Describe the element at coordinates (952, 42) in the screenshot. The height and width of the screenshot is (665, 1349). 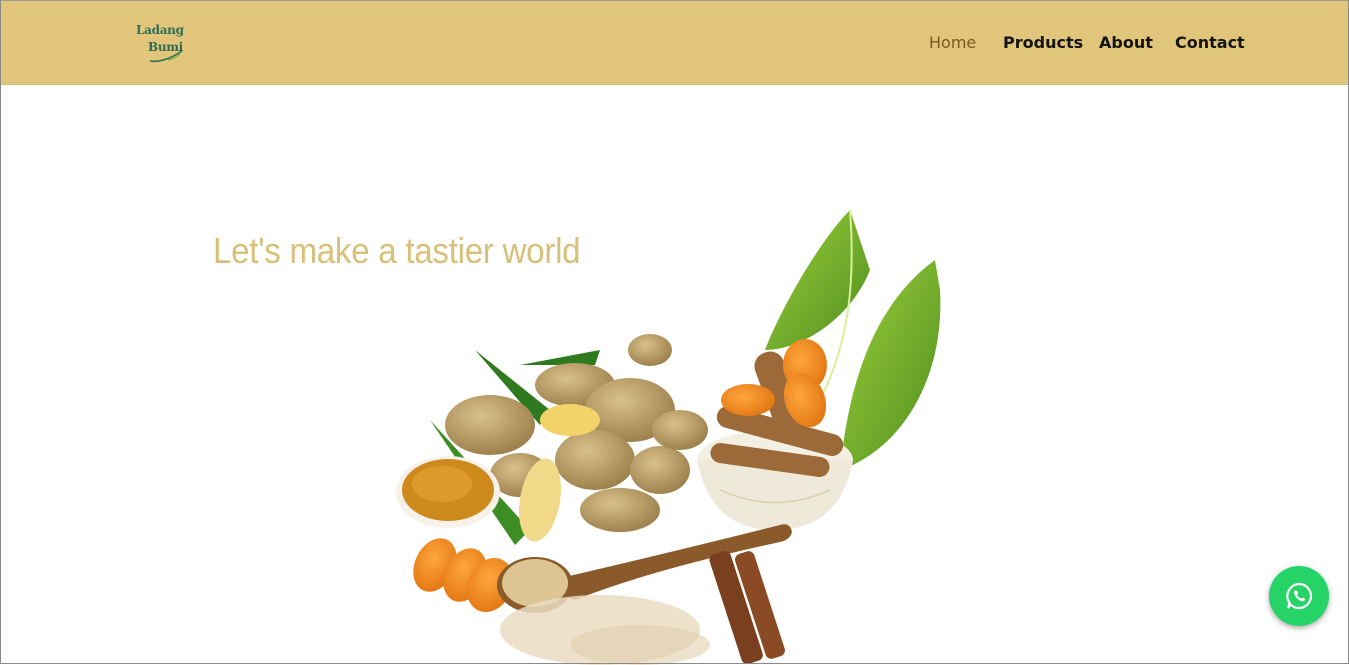
I see `nav-home-link: Home` at that location.